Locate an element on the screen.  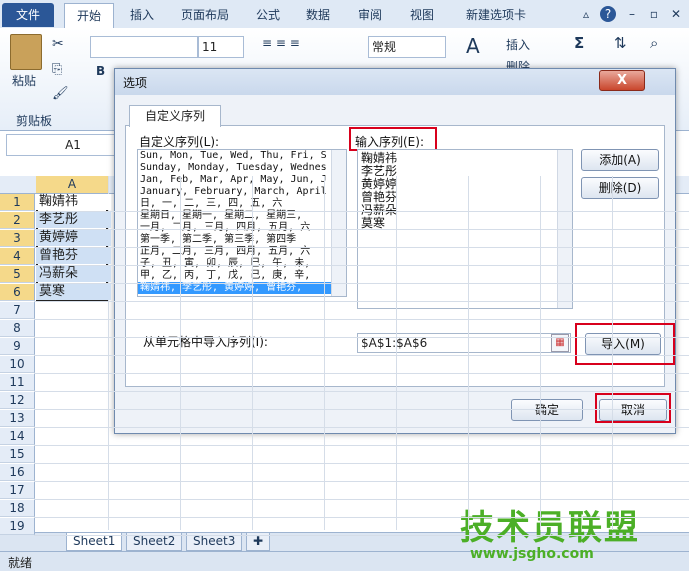
tab-file: 文件 is located at coordinates (28, 15).